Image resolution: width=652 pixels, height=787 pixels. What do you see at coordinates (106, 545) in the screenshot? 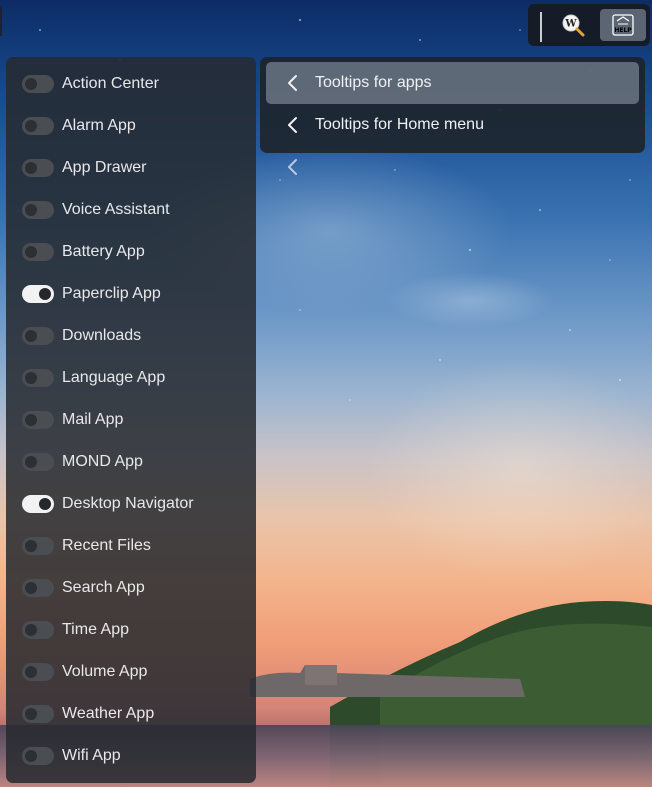
I see `toggle-label: Recent Files` at bounding box center [106, 545].